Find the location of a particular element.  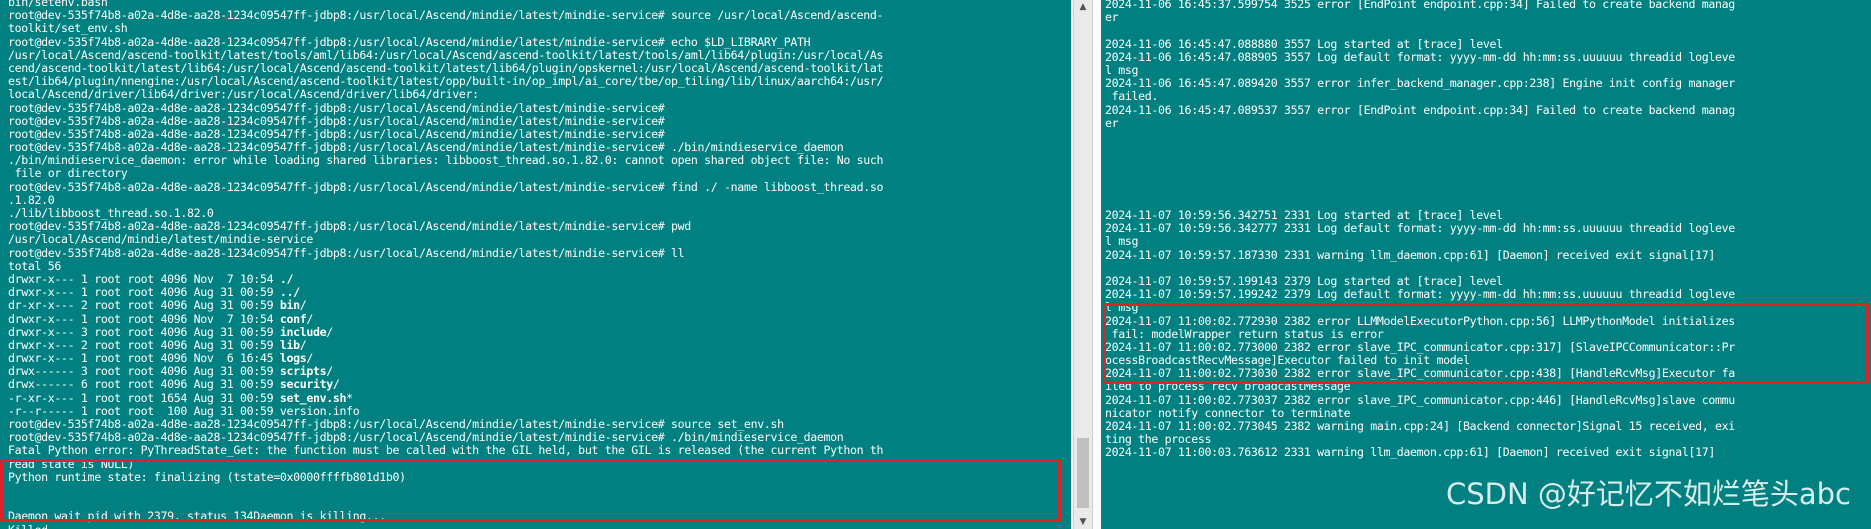

highlight-box-log-errors is located at coordinates (1486, 343).